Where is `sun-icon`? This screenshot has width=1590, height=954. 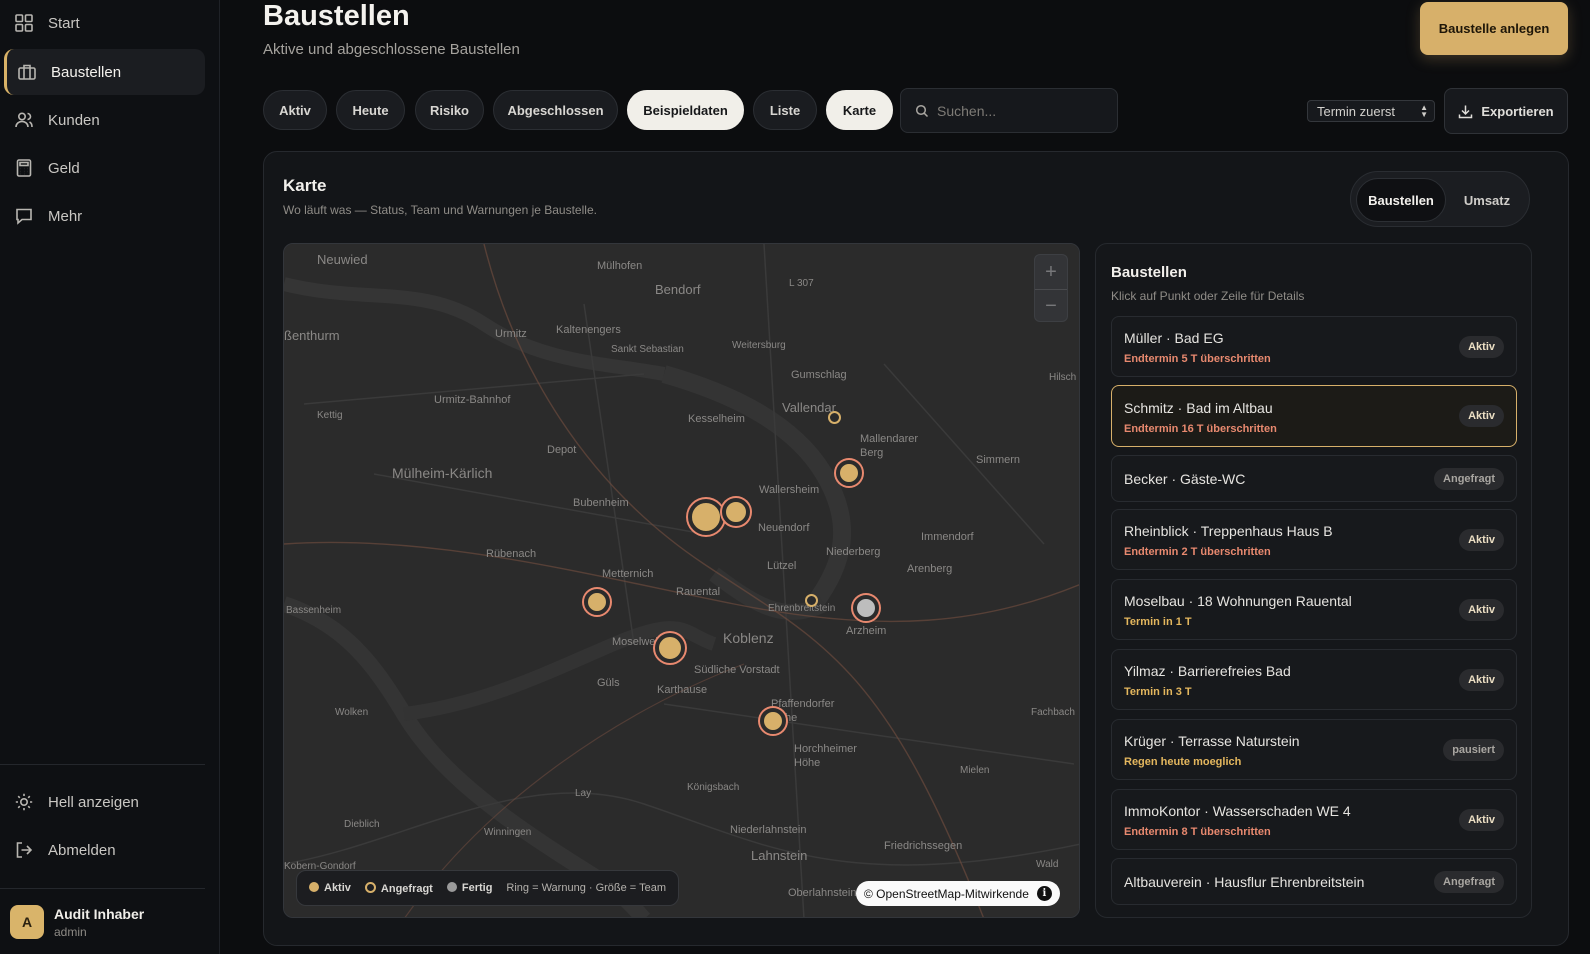
sun-icon is located at coordinates (24, 802).